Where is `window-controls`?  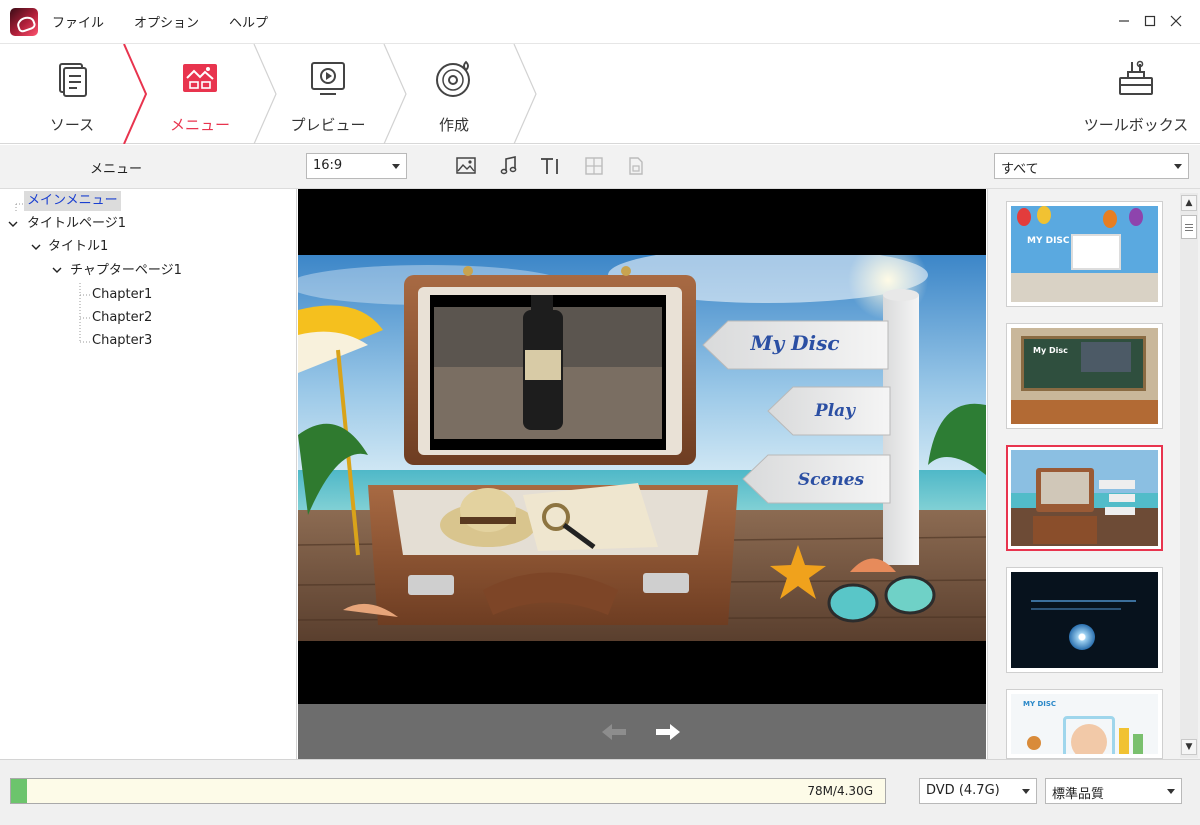 window-controls is located at coordinates (1149, 21).